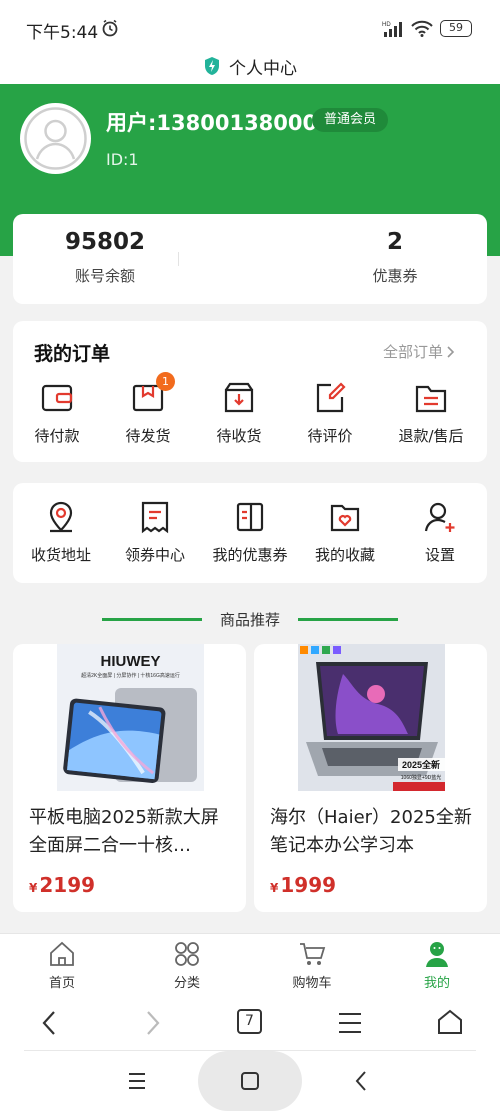 The image size is (500, 1111). What do you see at coordinates (330, 413) in the screenshot?
I see `order-pending-review: 待评价` at bounding box center [330, 413].